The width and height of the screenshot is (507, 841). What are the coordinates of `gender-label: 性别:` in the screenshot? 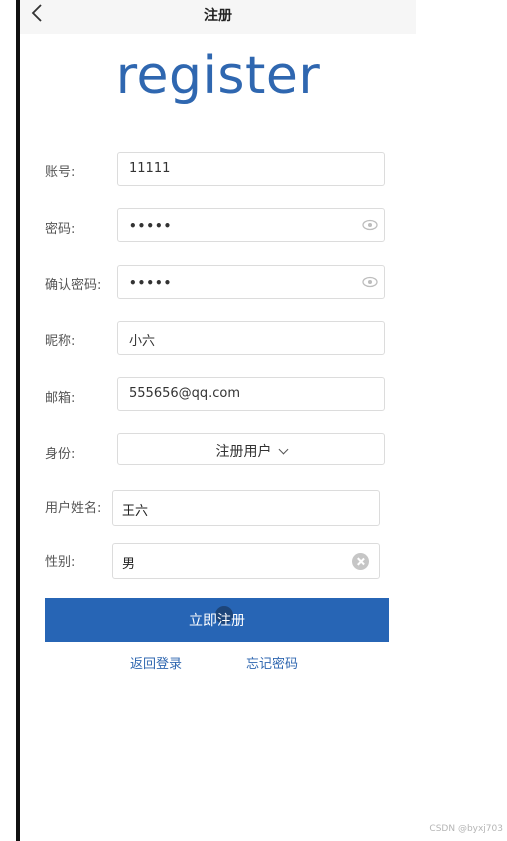 It's located at (60, 562).